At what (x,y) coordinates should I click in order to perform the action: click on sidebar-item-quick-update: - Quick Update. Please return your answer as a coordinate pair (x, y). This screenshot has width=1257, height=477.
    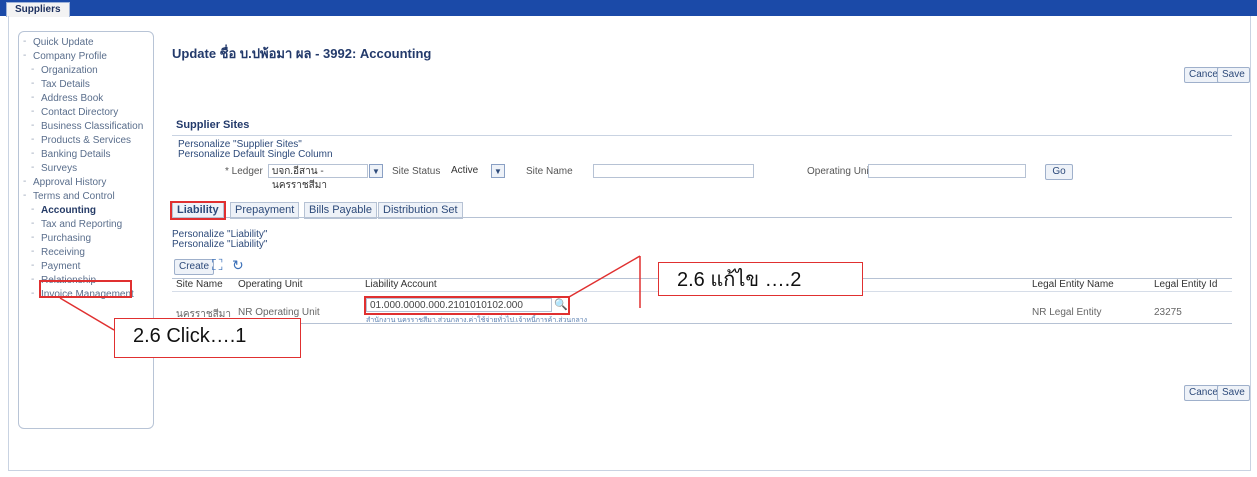
    Looking at the image, I should click on (86, 43).